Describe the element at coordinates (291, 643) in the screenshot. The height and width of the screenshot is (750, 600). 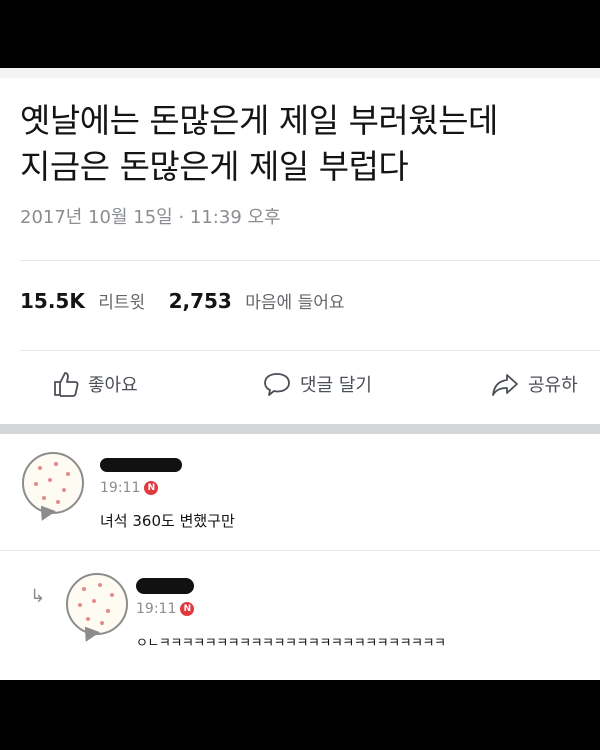
I see `comment-text: ㅇㄴㅋㅋㅋㅋㅋㅋㅋㅋㅋㅋㅋㅋㅋㅋㅋㅋㅋㅋㅋㅋㅋㅋㅋㅋㅋ` at that location.